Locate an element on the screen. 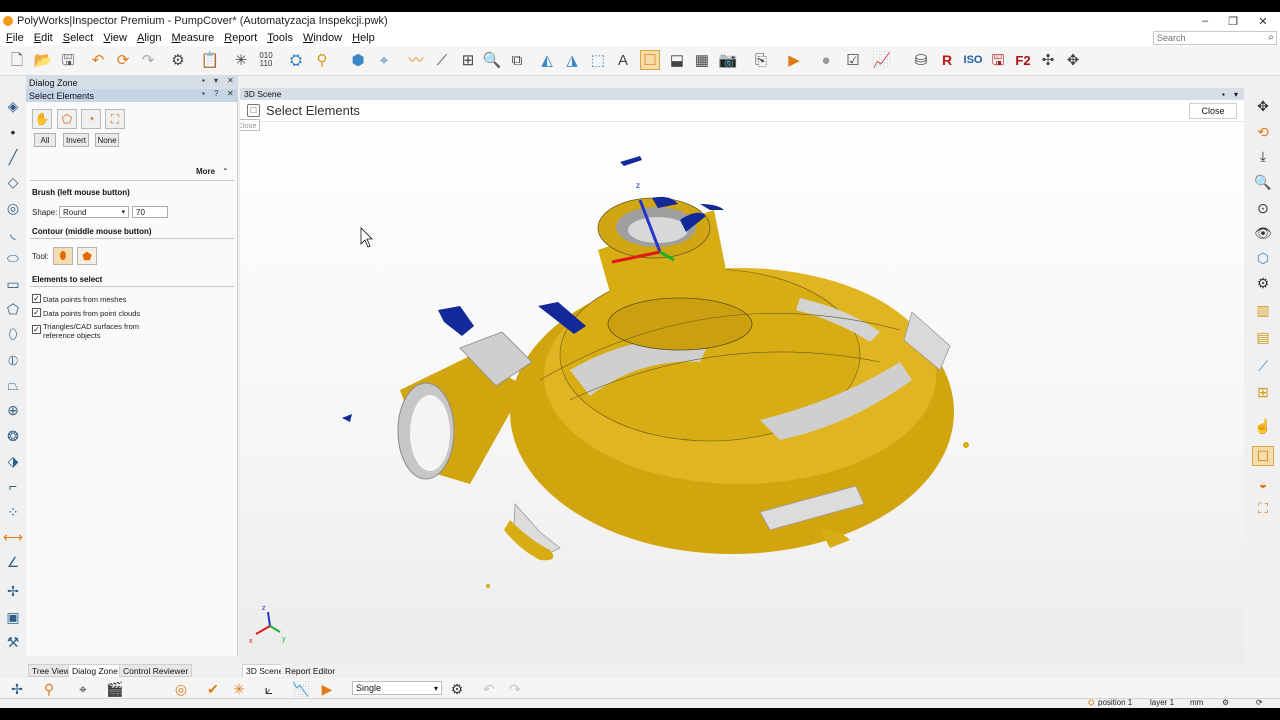 This screenshot has width=1280, height=720. slot-icon: ⬭ is located at coordinates (13, 258).